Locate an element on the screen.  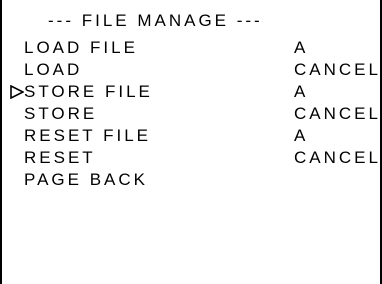
menu-item-store: STORE CANCEL is located at coordinates (191, 114).